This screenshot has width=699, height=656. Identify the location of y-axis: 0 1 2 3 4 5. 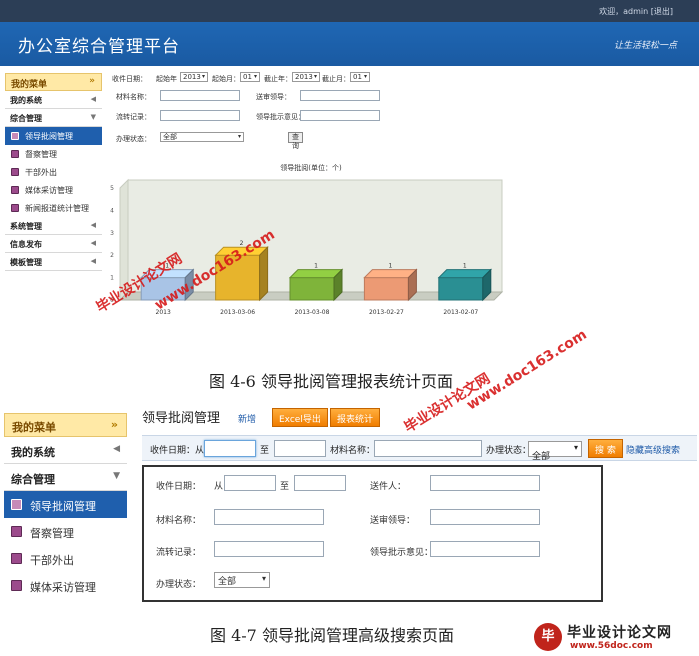
(112, 244).